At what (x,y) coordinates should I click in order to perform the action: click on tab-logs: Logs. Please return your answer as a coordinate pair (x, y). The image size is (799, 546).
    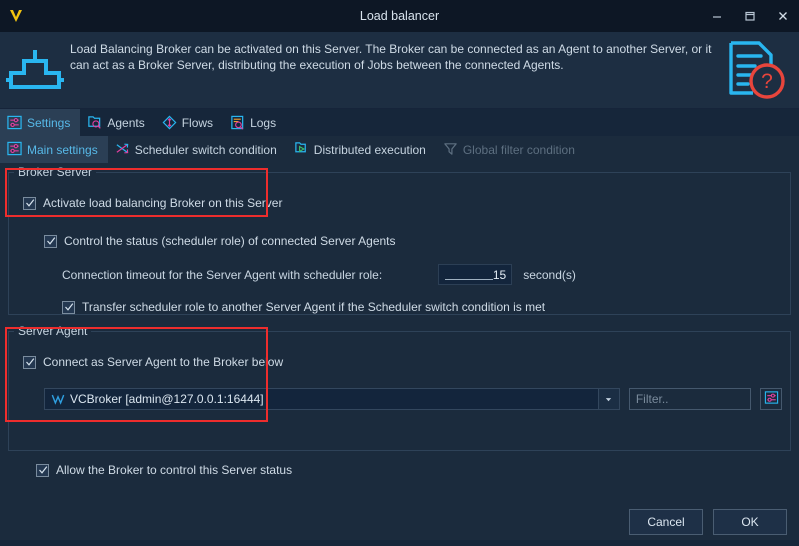
    Looking at the image, I should click on (254, 122).